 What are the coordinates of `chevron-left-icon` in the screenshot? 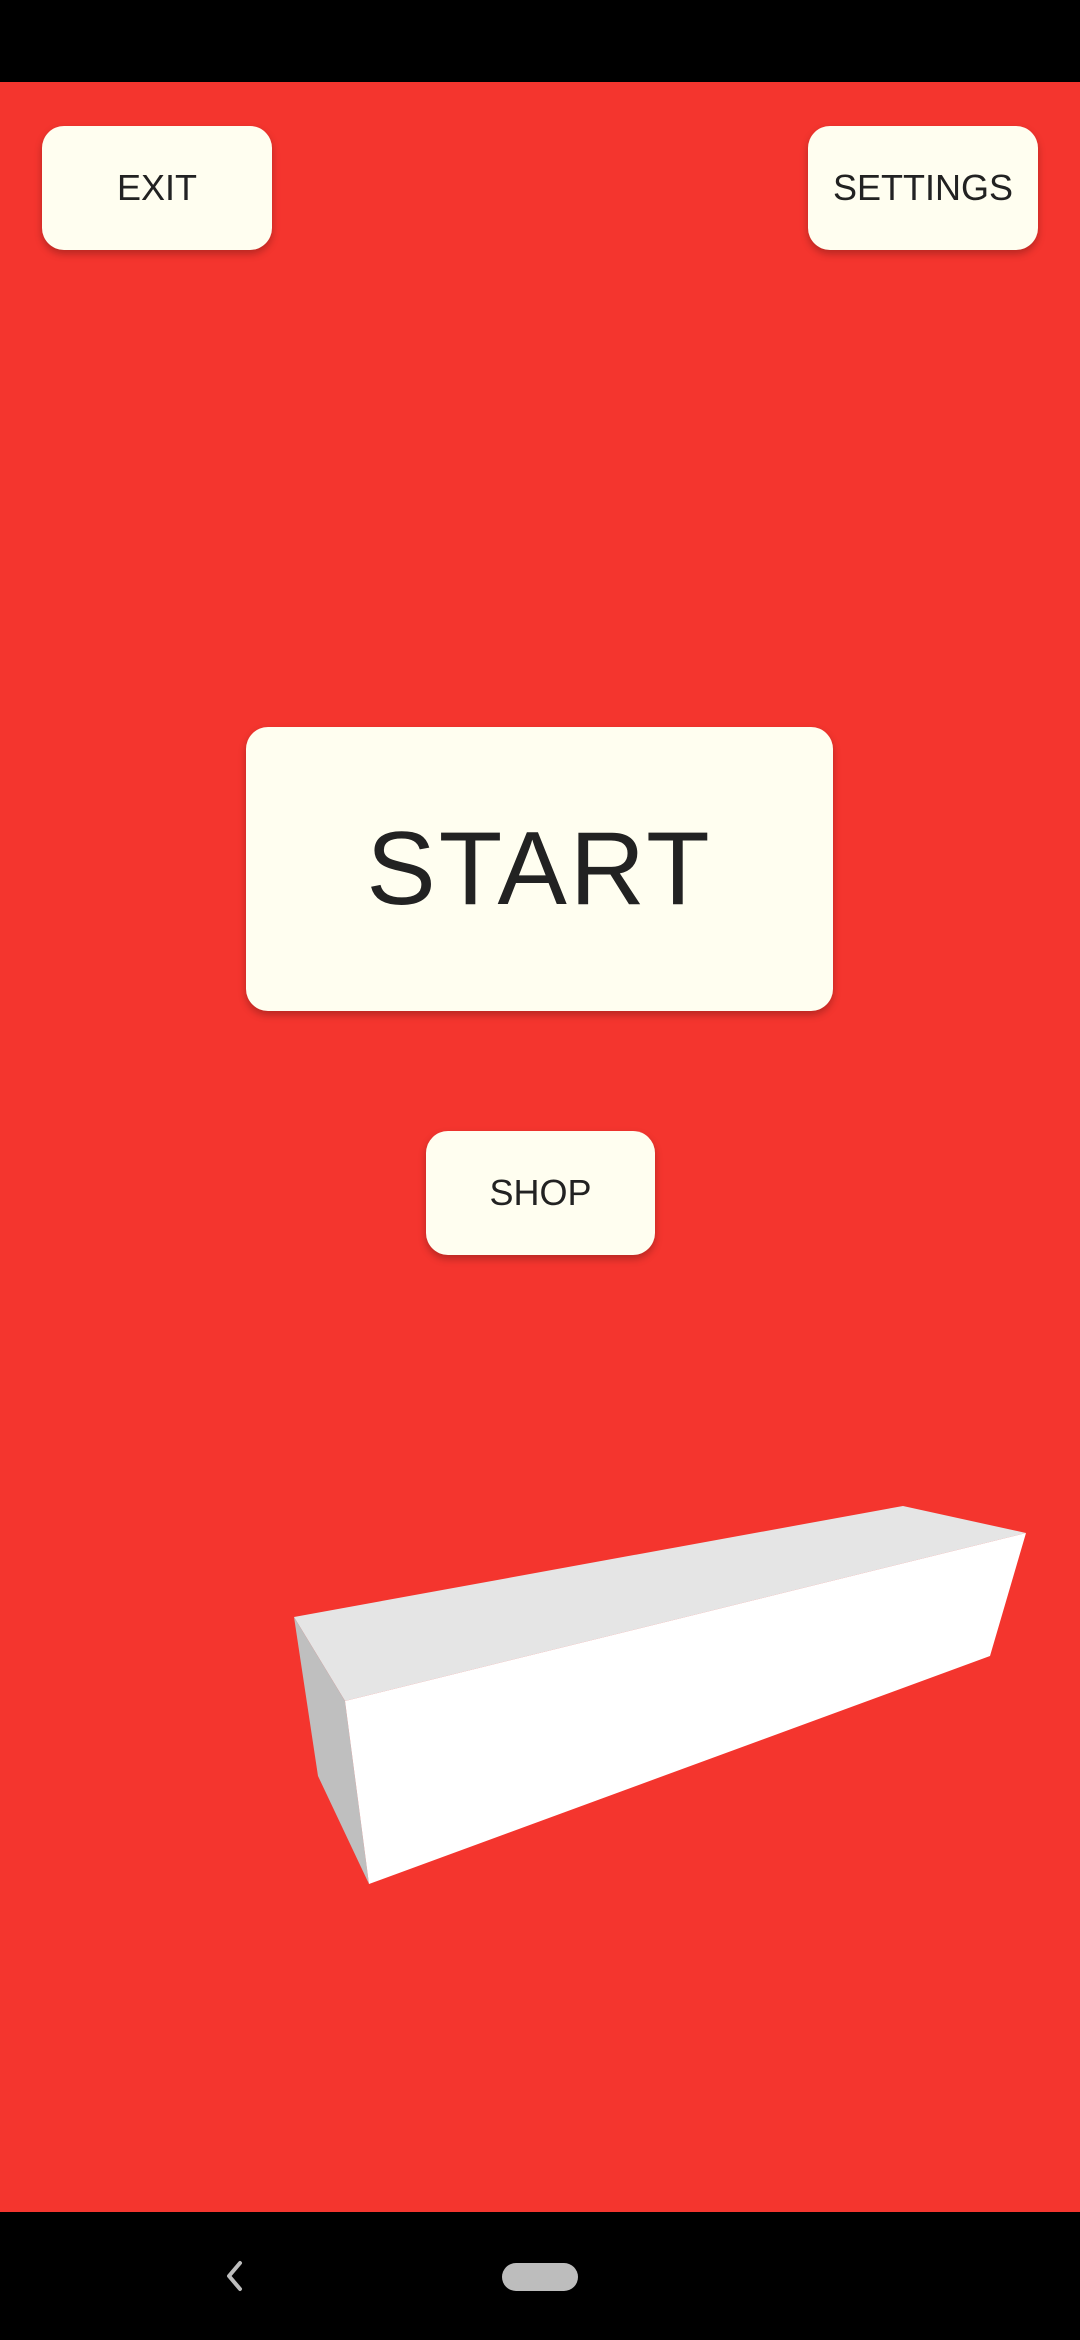 It's located at (234, 2276).